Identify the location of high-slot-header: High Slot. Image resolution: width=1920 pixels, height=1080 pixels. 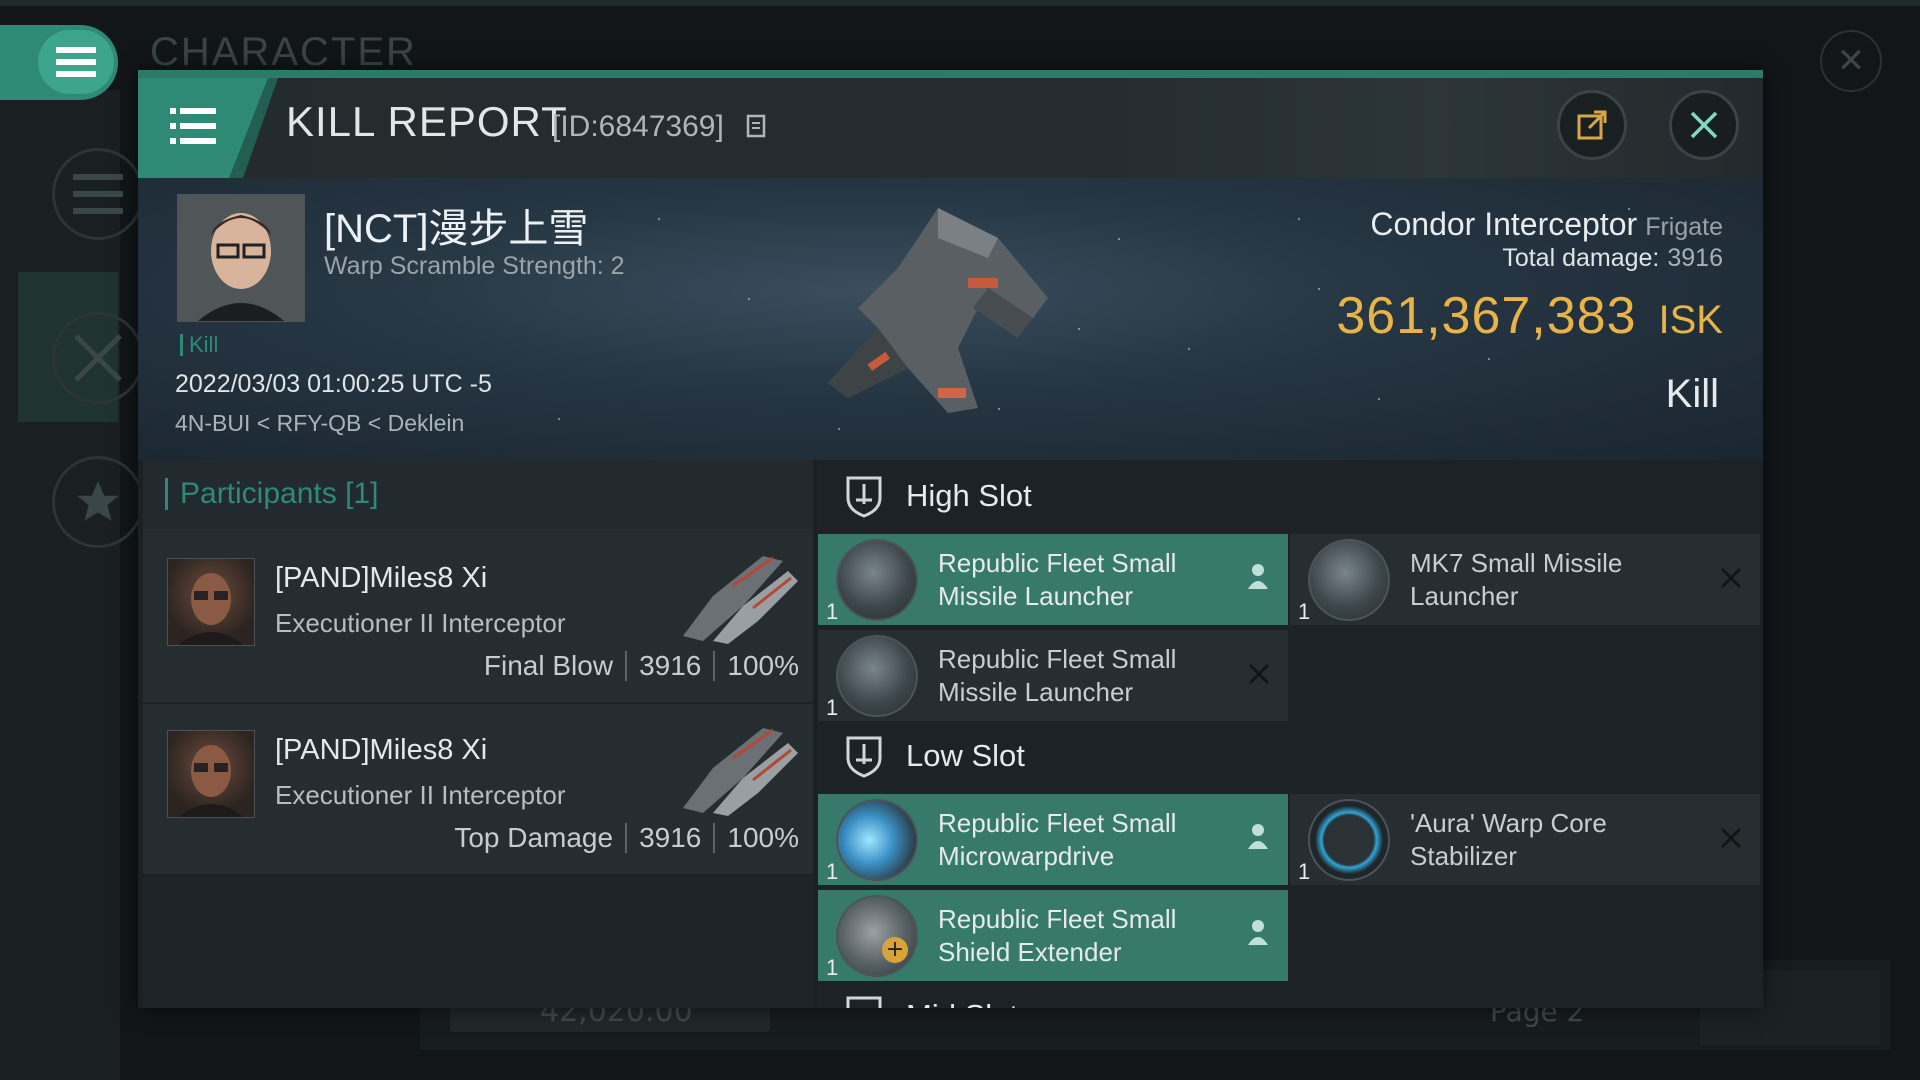
(1290, 496).